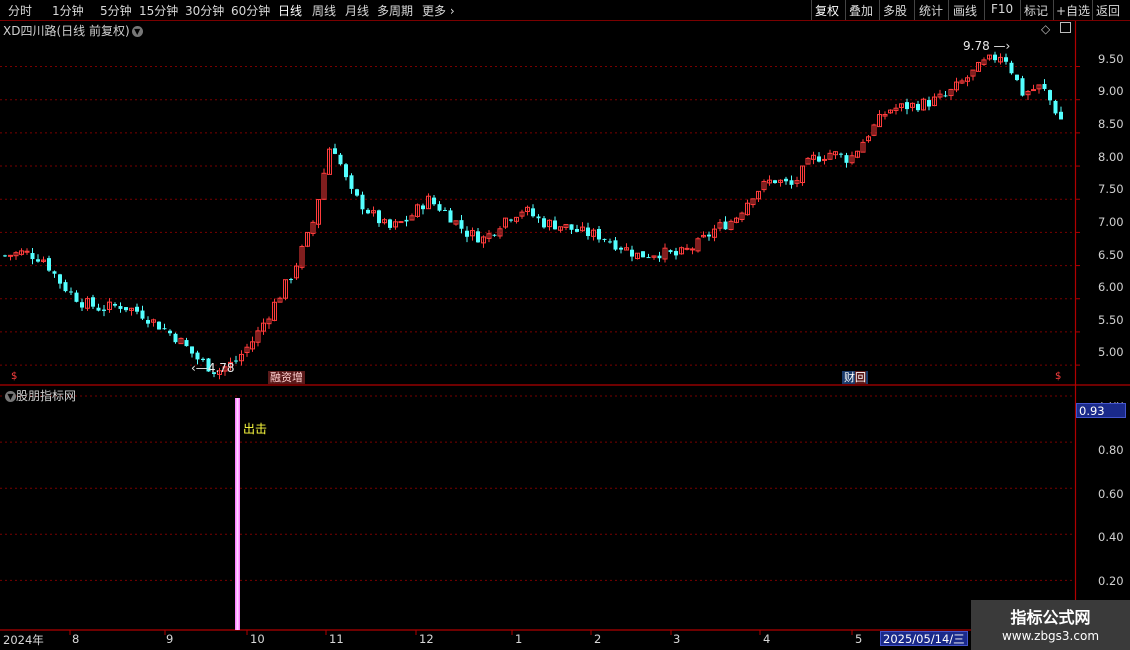 The height and width of the screenshot is (650, 1130). Describe the element at coordinates (849, 377) in the screenshot. I see `finance-label: 财` at that location.